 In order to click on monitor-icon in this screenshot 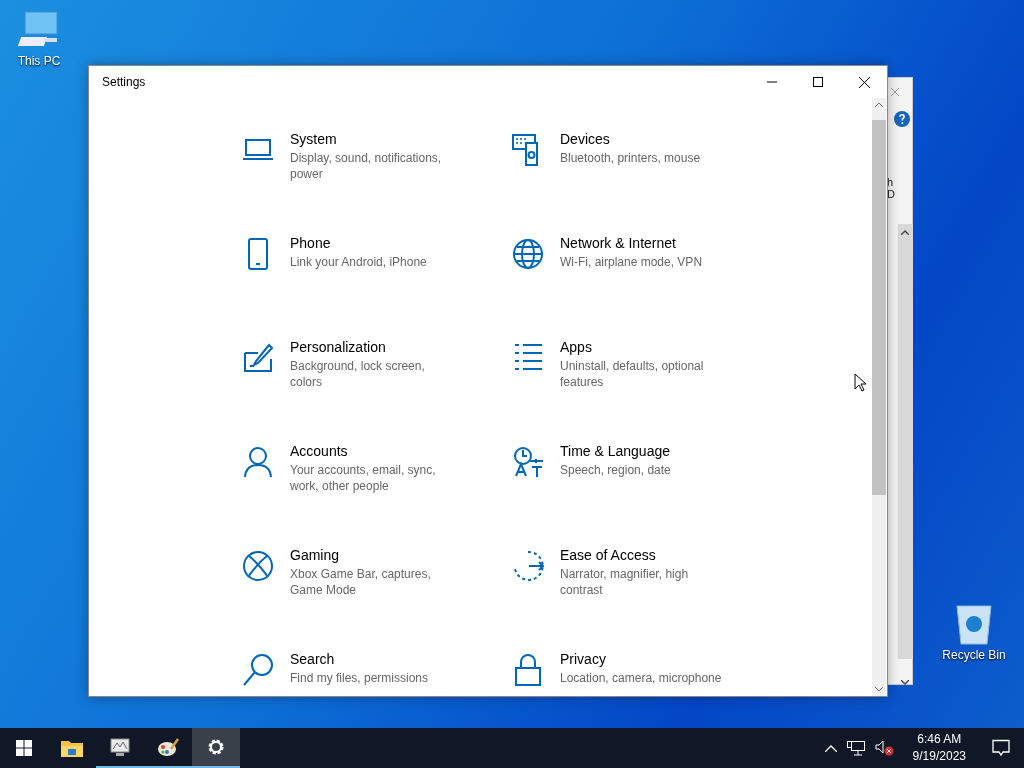, I will do `click(120, 747)`.